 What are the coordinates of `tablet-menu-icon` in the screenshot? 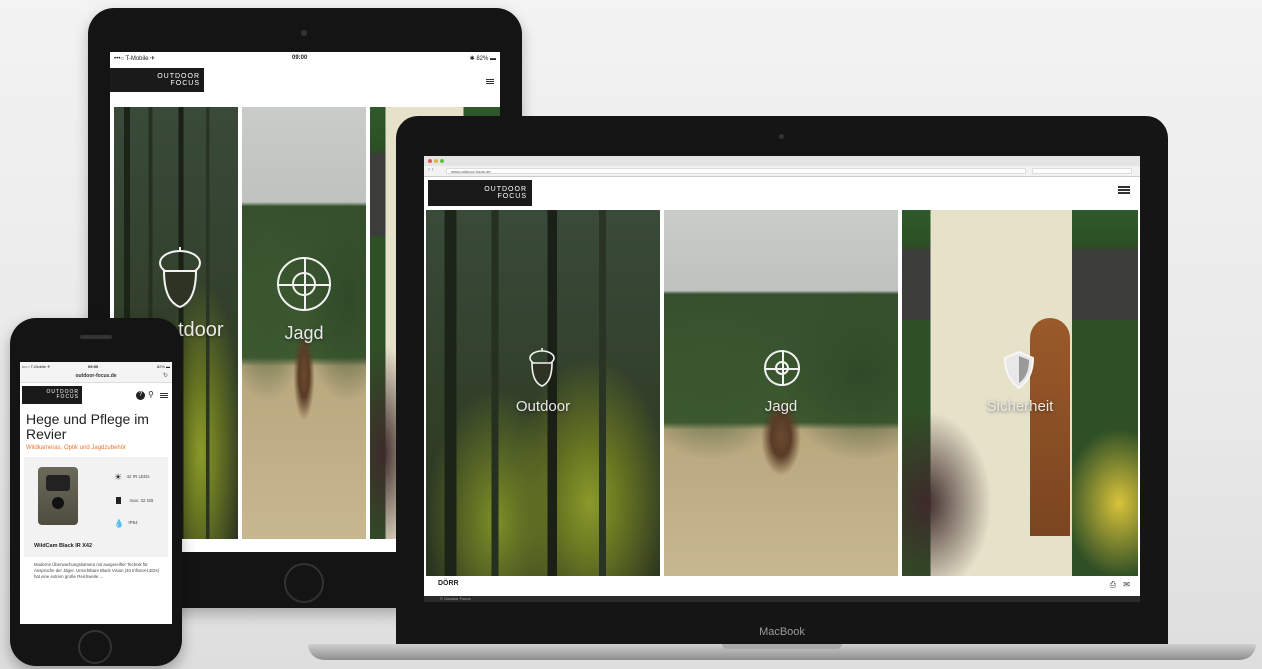 It's located at (490, 81).